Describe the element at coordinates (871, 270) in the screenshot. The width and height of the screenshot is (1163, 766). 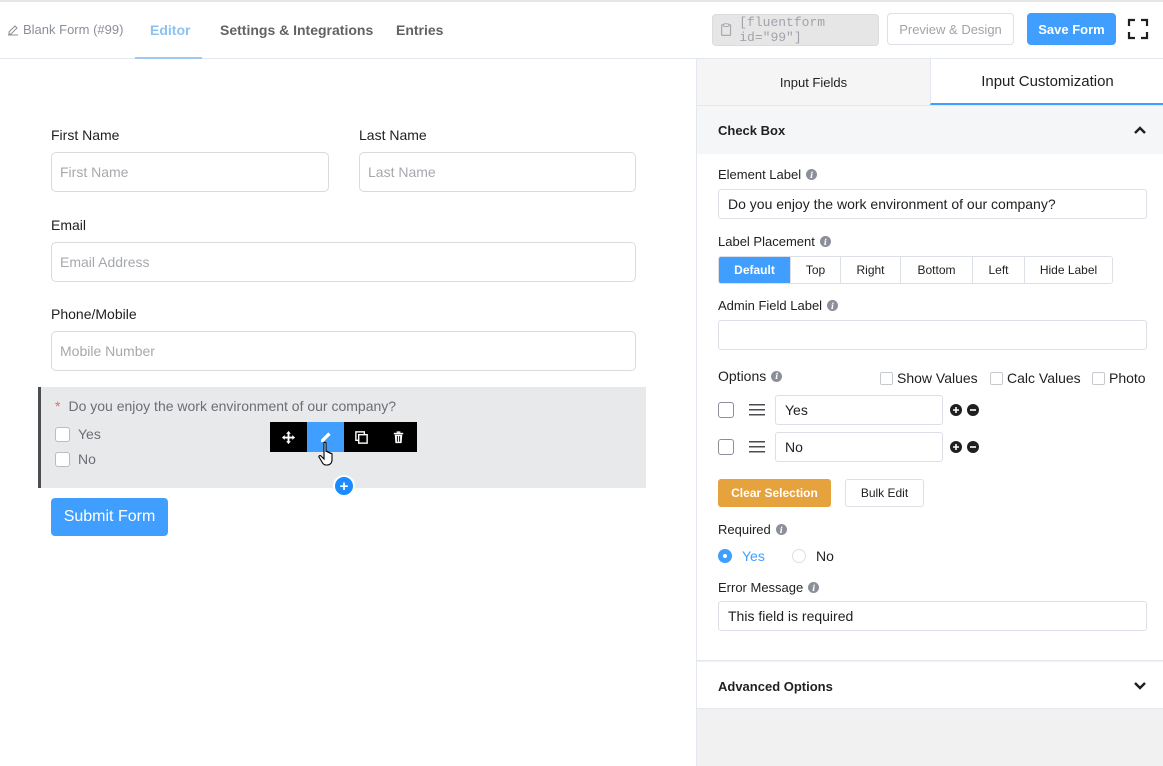
I see `placement-right: Right` at that location.